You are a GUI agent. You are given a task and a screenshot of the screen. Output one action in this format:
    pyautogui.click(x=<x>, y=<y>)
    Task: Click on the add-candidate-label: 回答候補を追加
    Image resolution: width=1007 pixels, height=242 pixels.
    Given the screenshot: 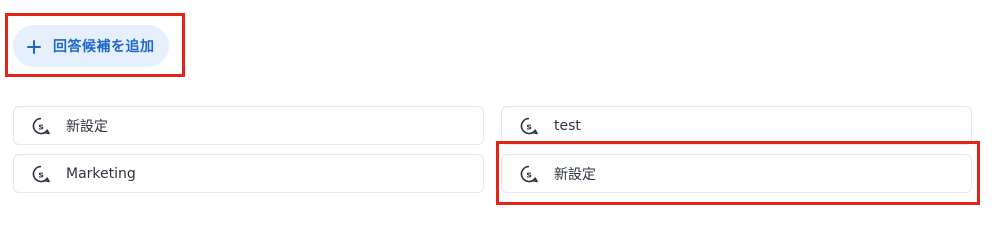 What is the action you would take?
    pyautogui.click(x=104, y=47)
    